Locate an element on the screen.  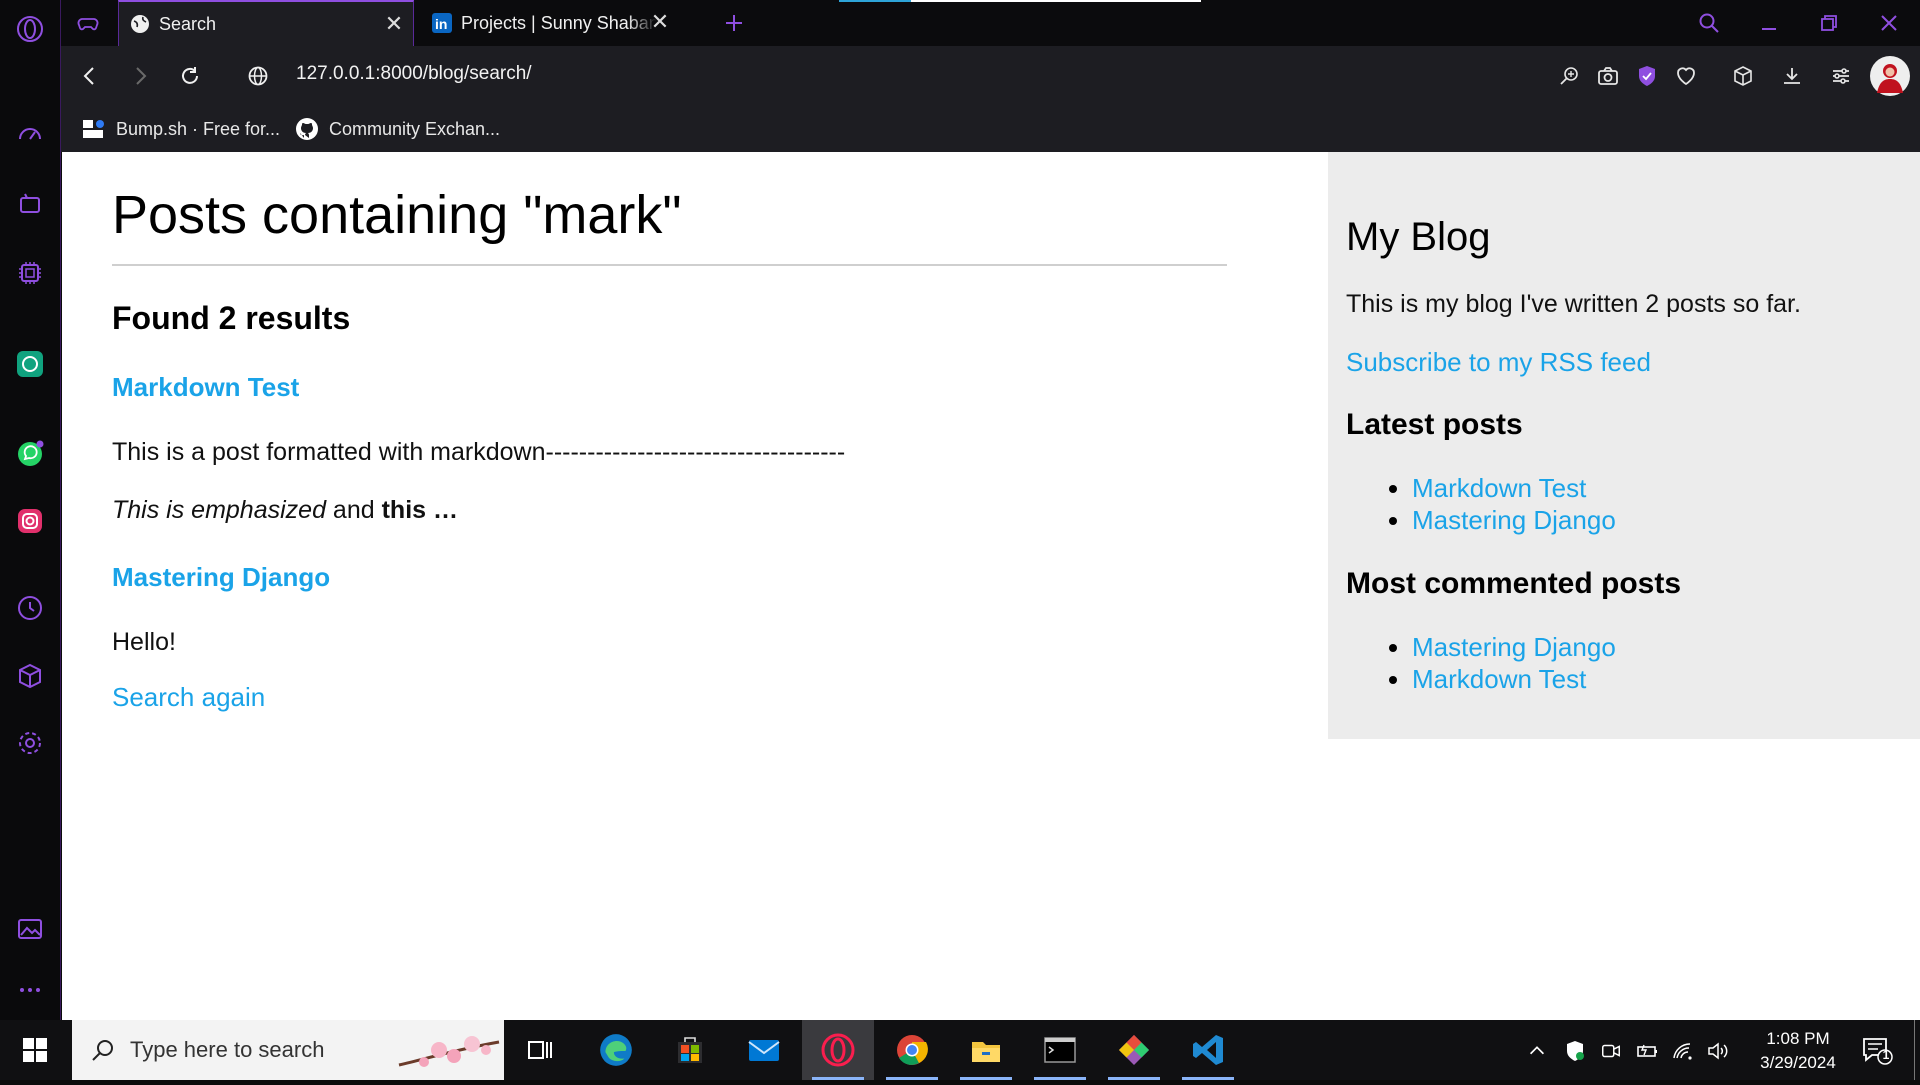
back-icon is located at coordinates (90, 76).